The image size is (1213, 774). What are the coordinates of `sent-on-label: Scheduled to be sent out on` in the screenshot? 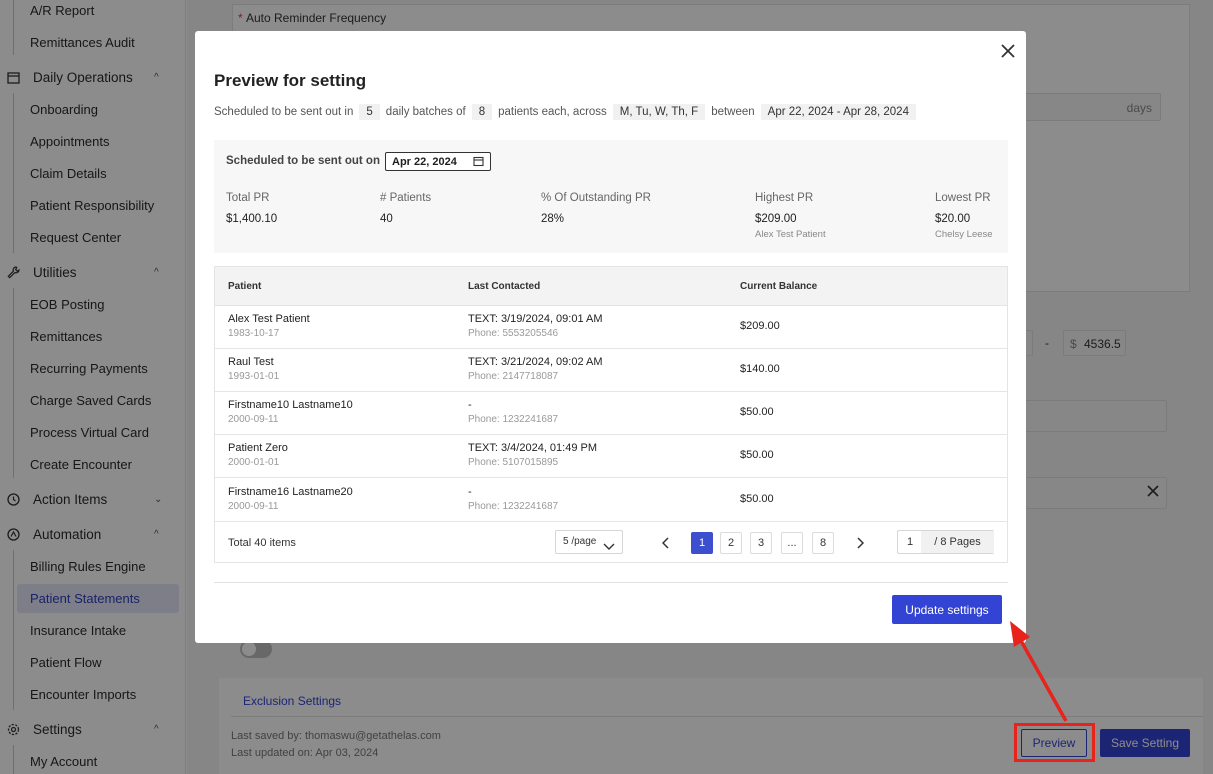 It's located at (303, 161).